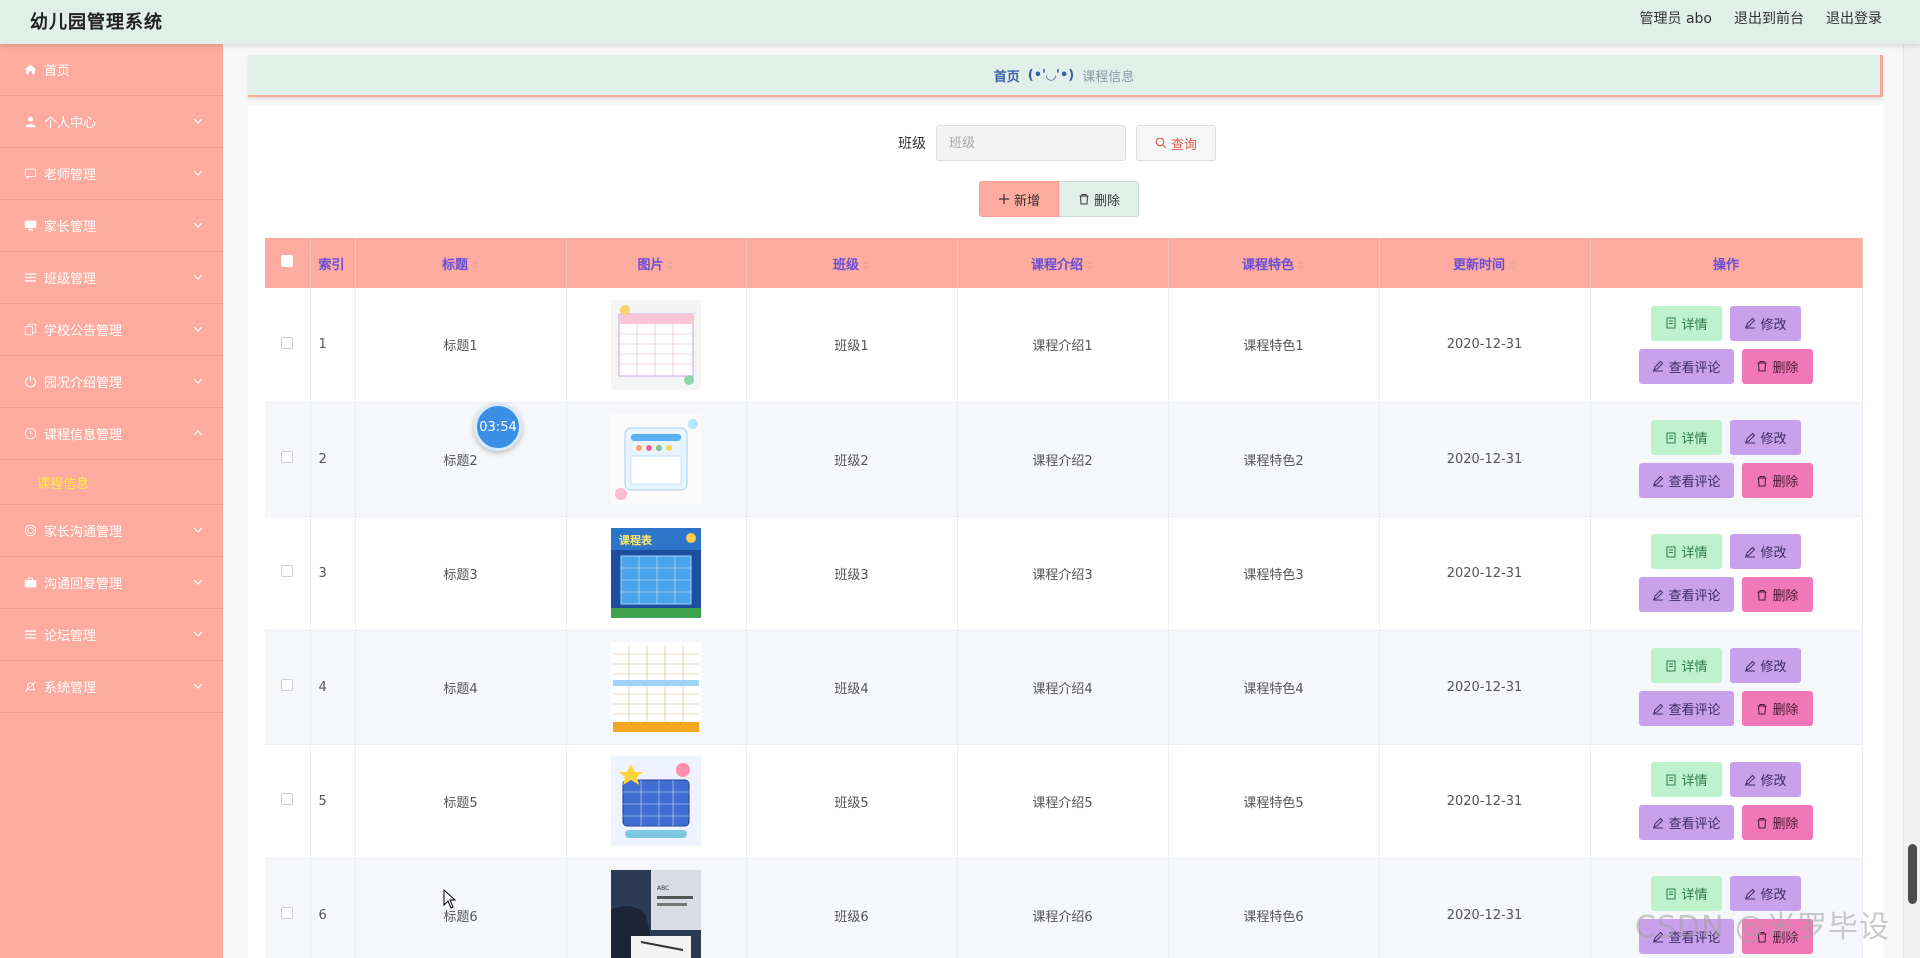 Image resolution: width=1920 pixels, height=958 pixels. Describe the element at coordinates (111, 434) in the screenshot. I see `sidebar-item-course-info: 课程信息管理` at that location.